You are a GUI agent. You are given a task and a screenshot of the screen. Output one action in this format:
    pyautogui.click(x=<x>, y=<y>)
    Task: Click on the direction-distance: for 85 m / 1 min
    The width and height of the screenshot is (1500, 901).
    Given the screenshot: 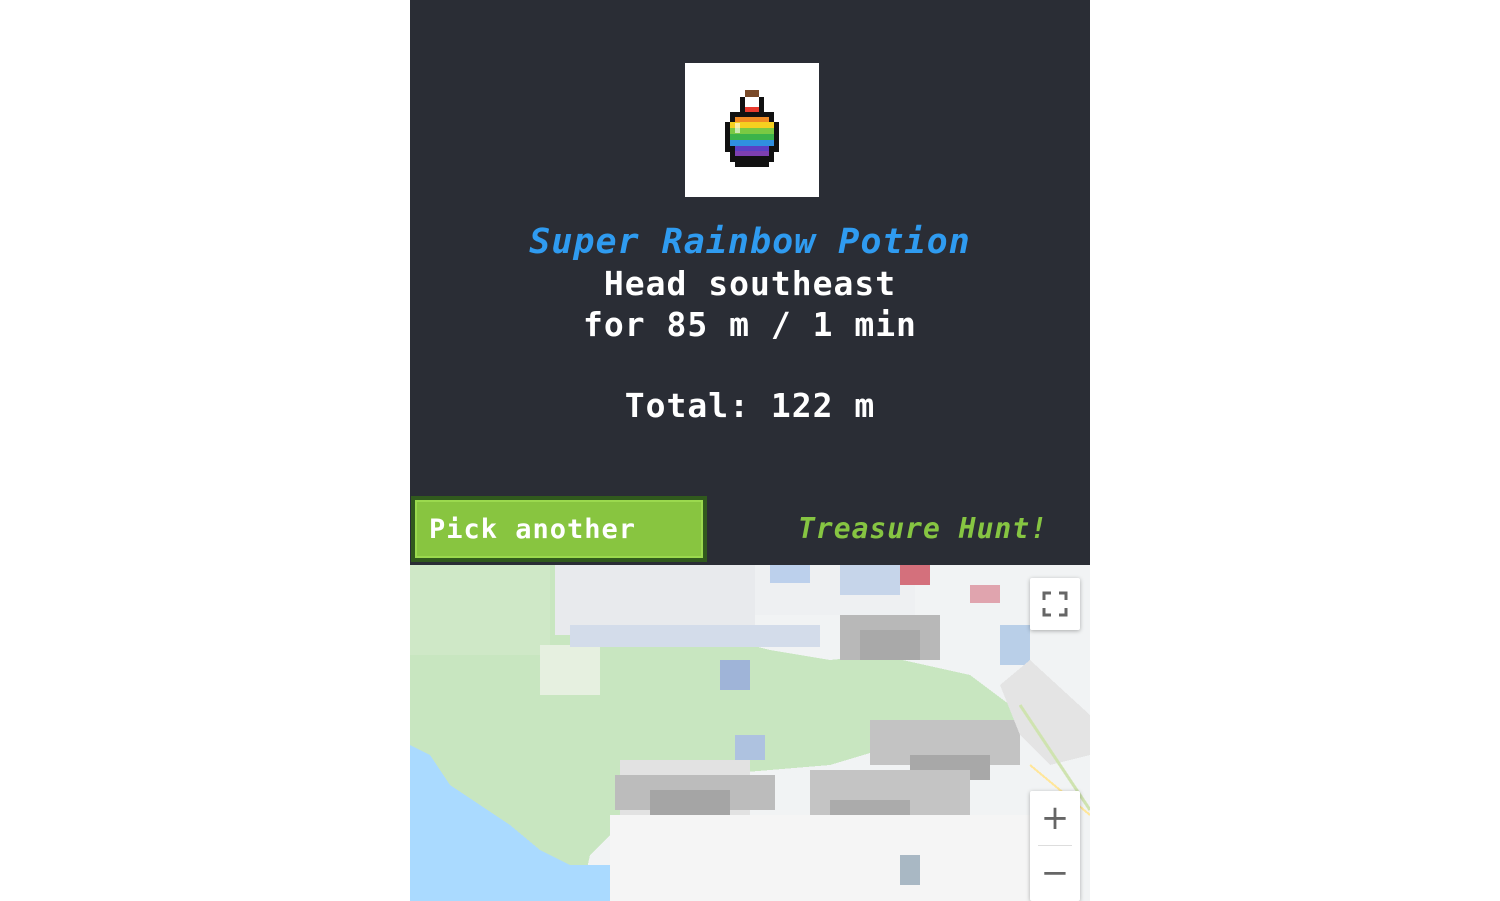 What is the action you would take?
    pyautogui.click(x=750, y=324)
    